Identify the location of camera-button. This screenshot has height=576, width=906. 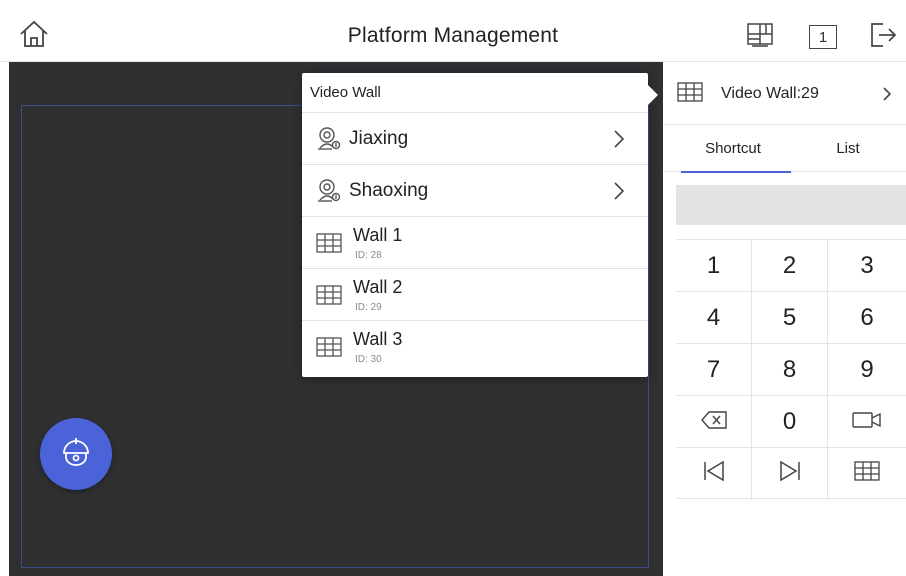
(867, 422).